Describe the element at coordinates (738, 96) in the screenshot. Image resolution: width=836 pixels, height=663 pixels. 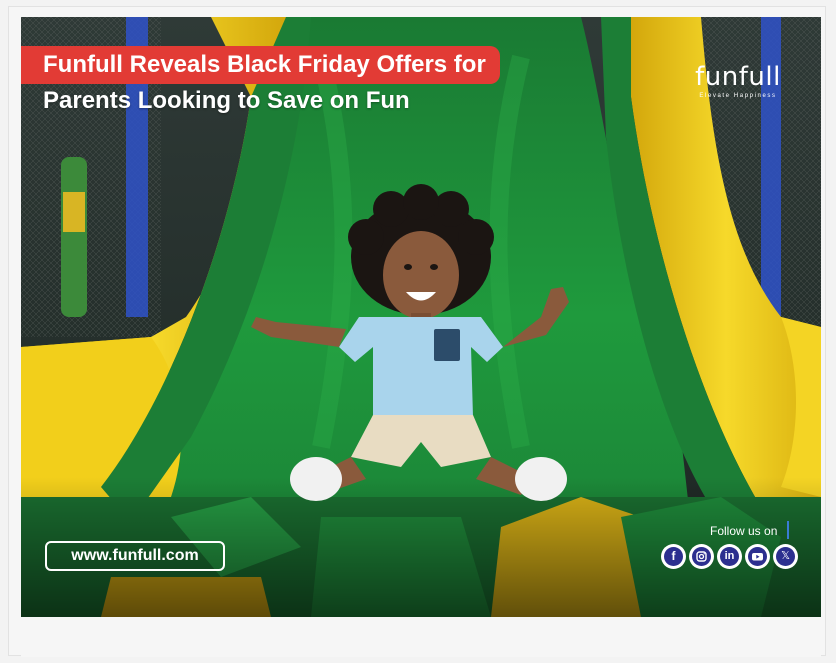
I see `brand-tagline: Elevate Happiness` at that location.